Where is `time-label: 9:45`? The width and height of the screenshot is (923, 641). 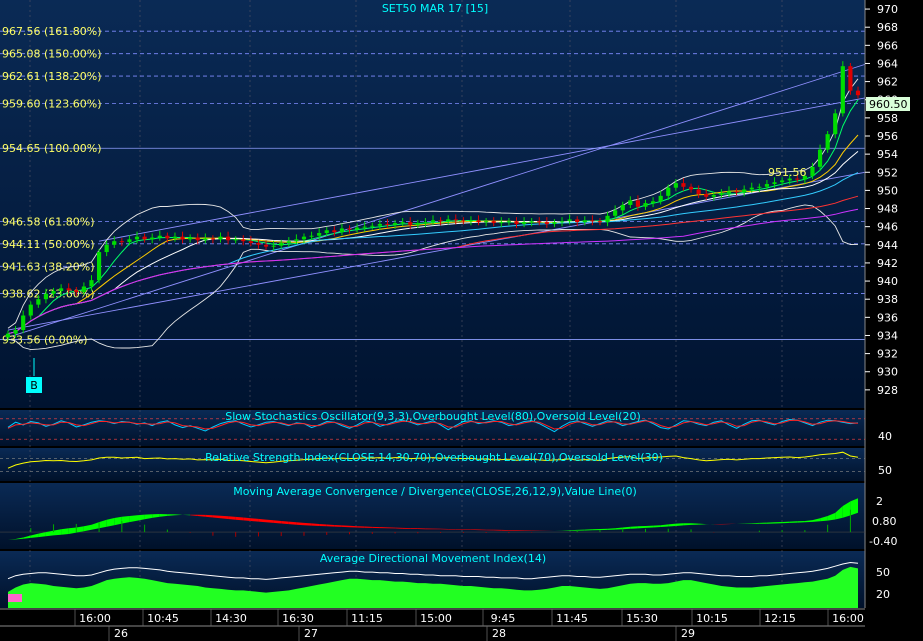
time-label: 9:45 is located at coordinates (503, 618).